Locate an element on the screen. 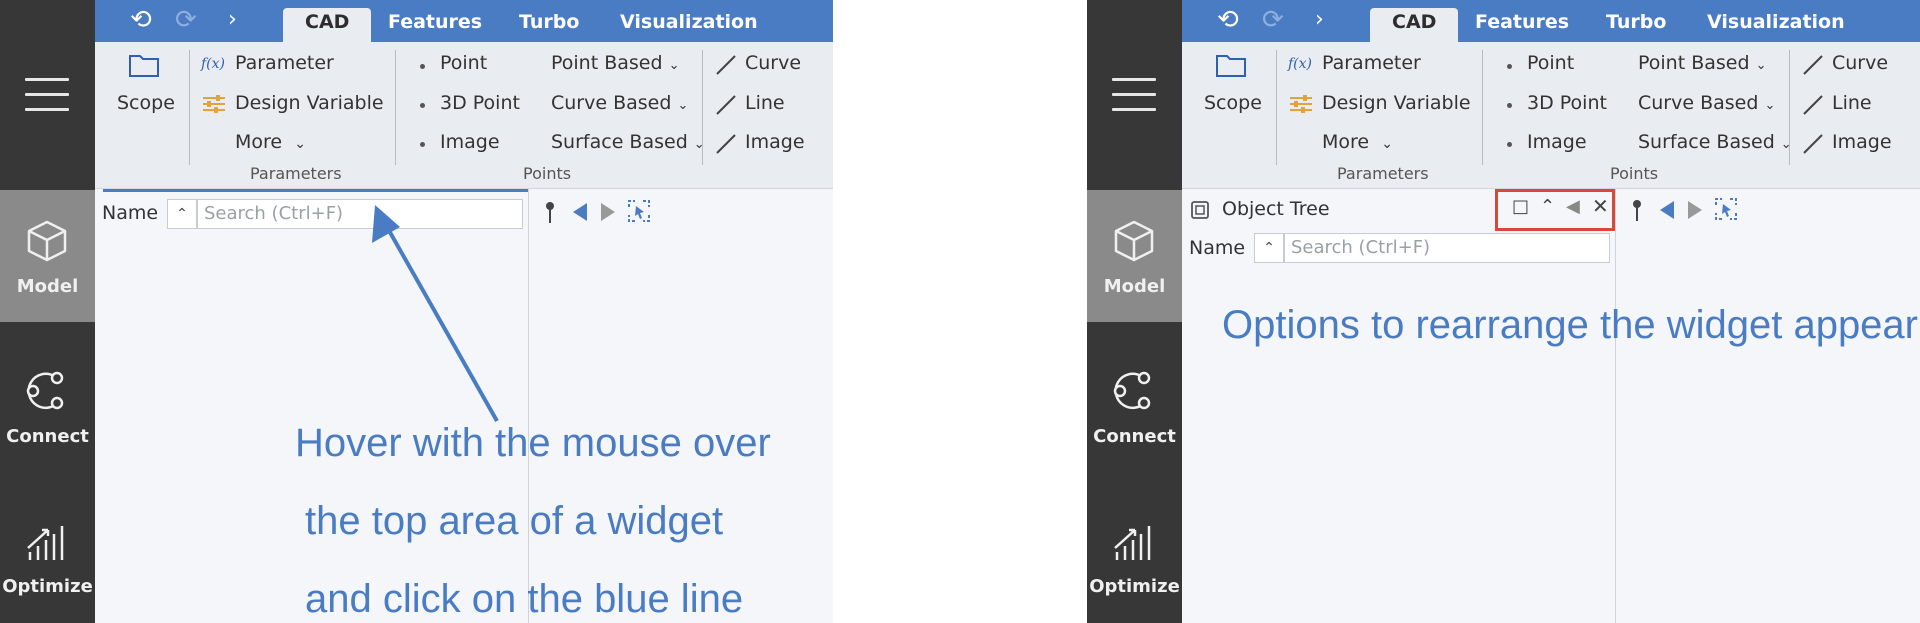 The width and height of the screenshot is (1920, 623). sidebar-item-label: Model is located at coordinates (1134, 286).